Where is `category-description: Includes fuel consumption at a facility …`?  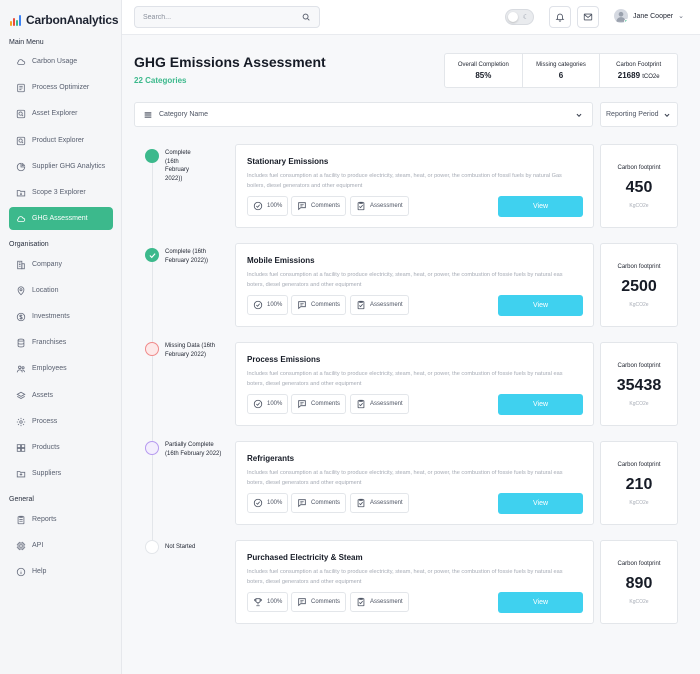
category-description: Includes fuel consumption at a facility … is located at coordinates (405, 379).